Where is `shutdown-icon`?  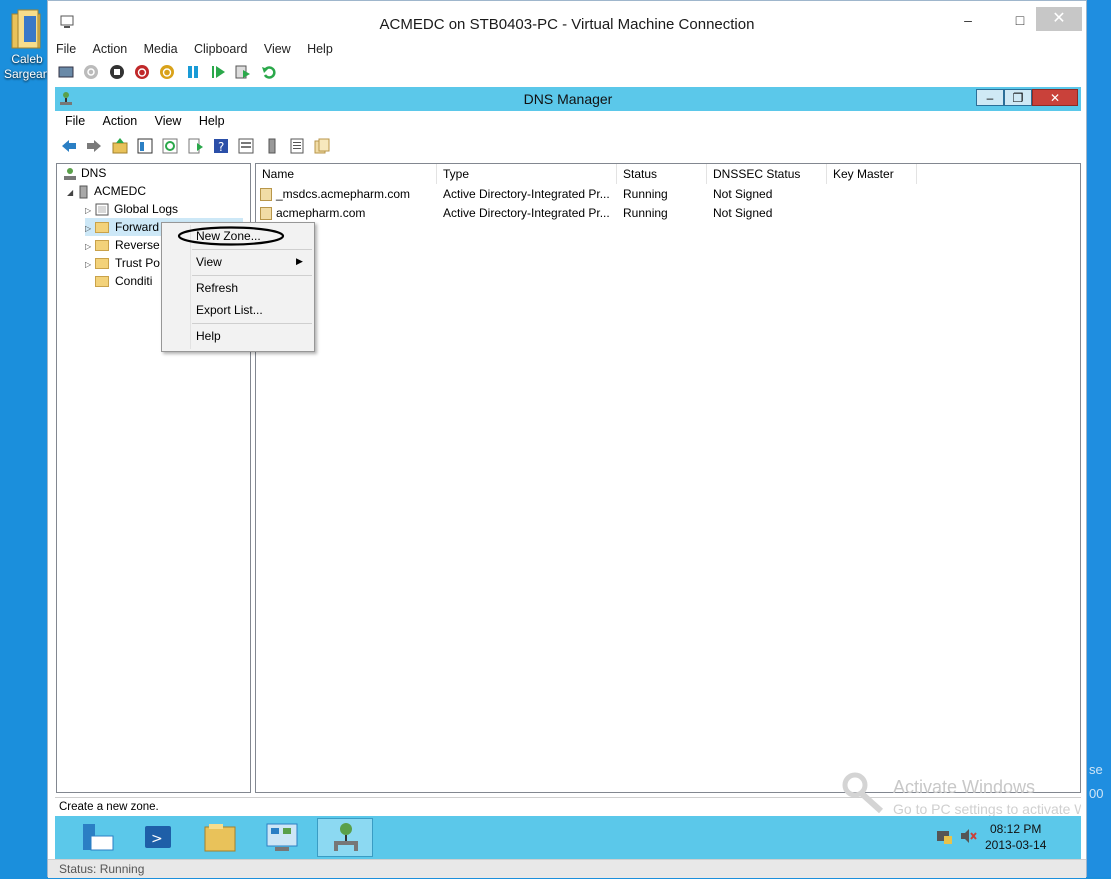
shutdown-icon is located at coordinates (142, 72).